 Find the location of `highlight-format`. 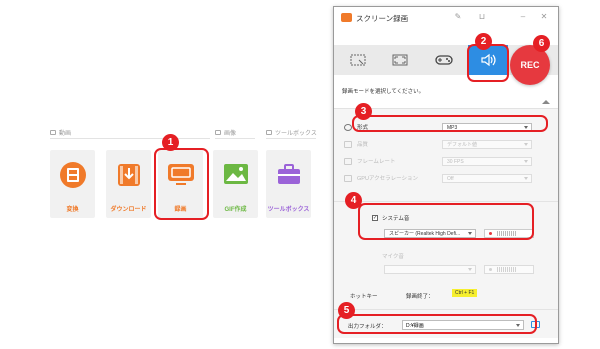

highlight-format is located at coordinates (450, 123).